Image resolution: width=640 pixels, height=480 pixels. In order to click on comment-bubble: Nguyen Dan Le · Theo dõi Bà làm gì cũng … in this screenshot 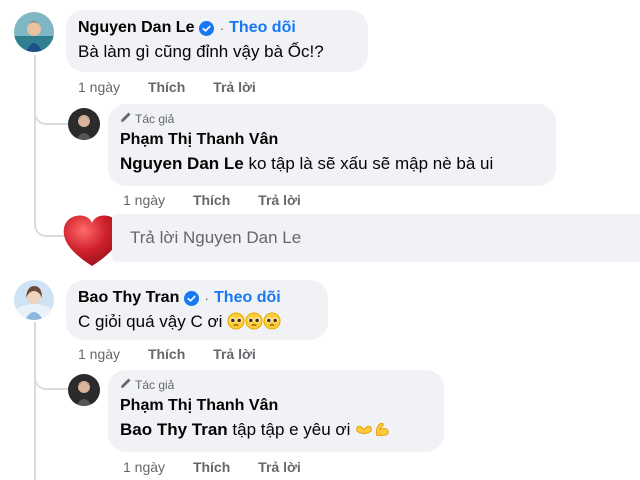, I will do `click(217, 41)`.